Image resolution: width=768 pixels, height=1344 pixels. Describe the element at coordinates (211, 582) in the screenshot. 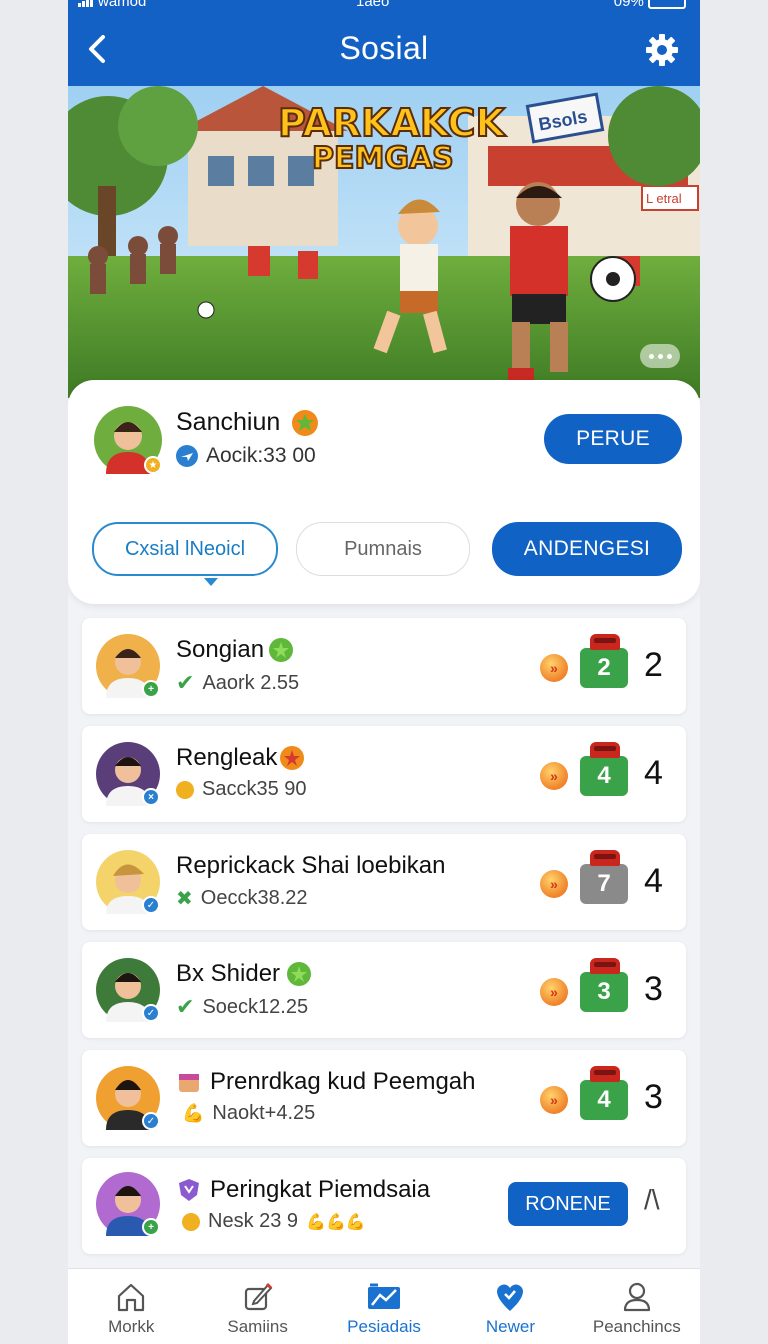

I see `tab-caret-icon` at that location.